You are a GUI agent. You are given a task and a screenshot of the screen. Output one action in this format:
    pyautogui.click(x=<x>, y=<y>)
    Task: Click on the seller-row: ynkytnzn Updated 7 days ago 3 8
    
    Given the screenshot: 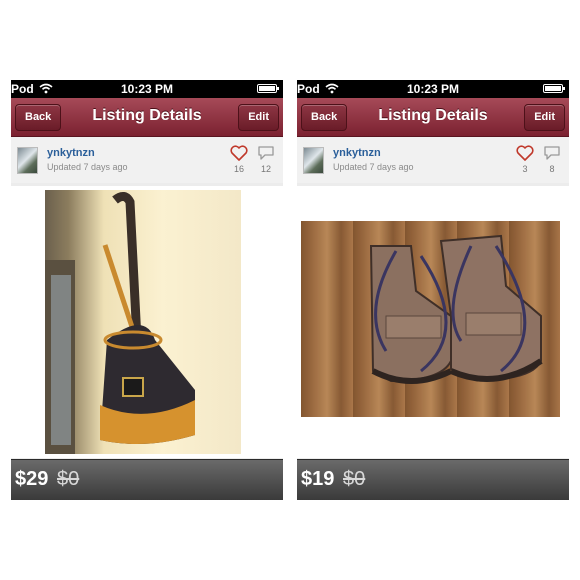 What is the action you would take?
    pyautogui.click(x=433, y=160)
    